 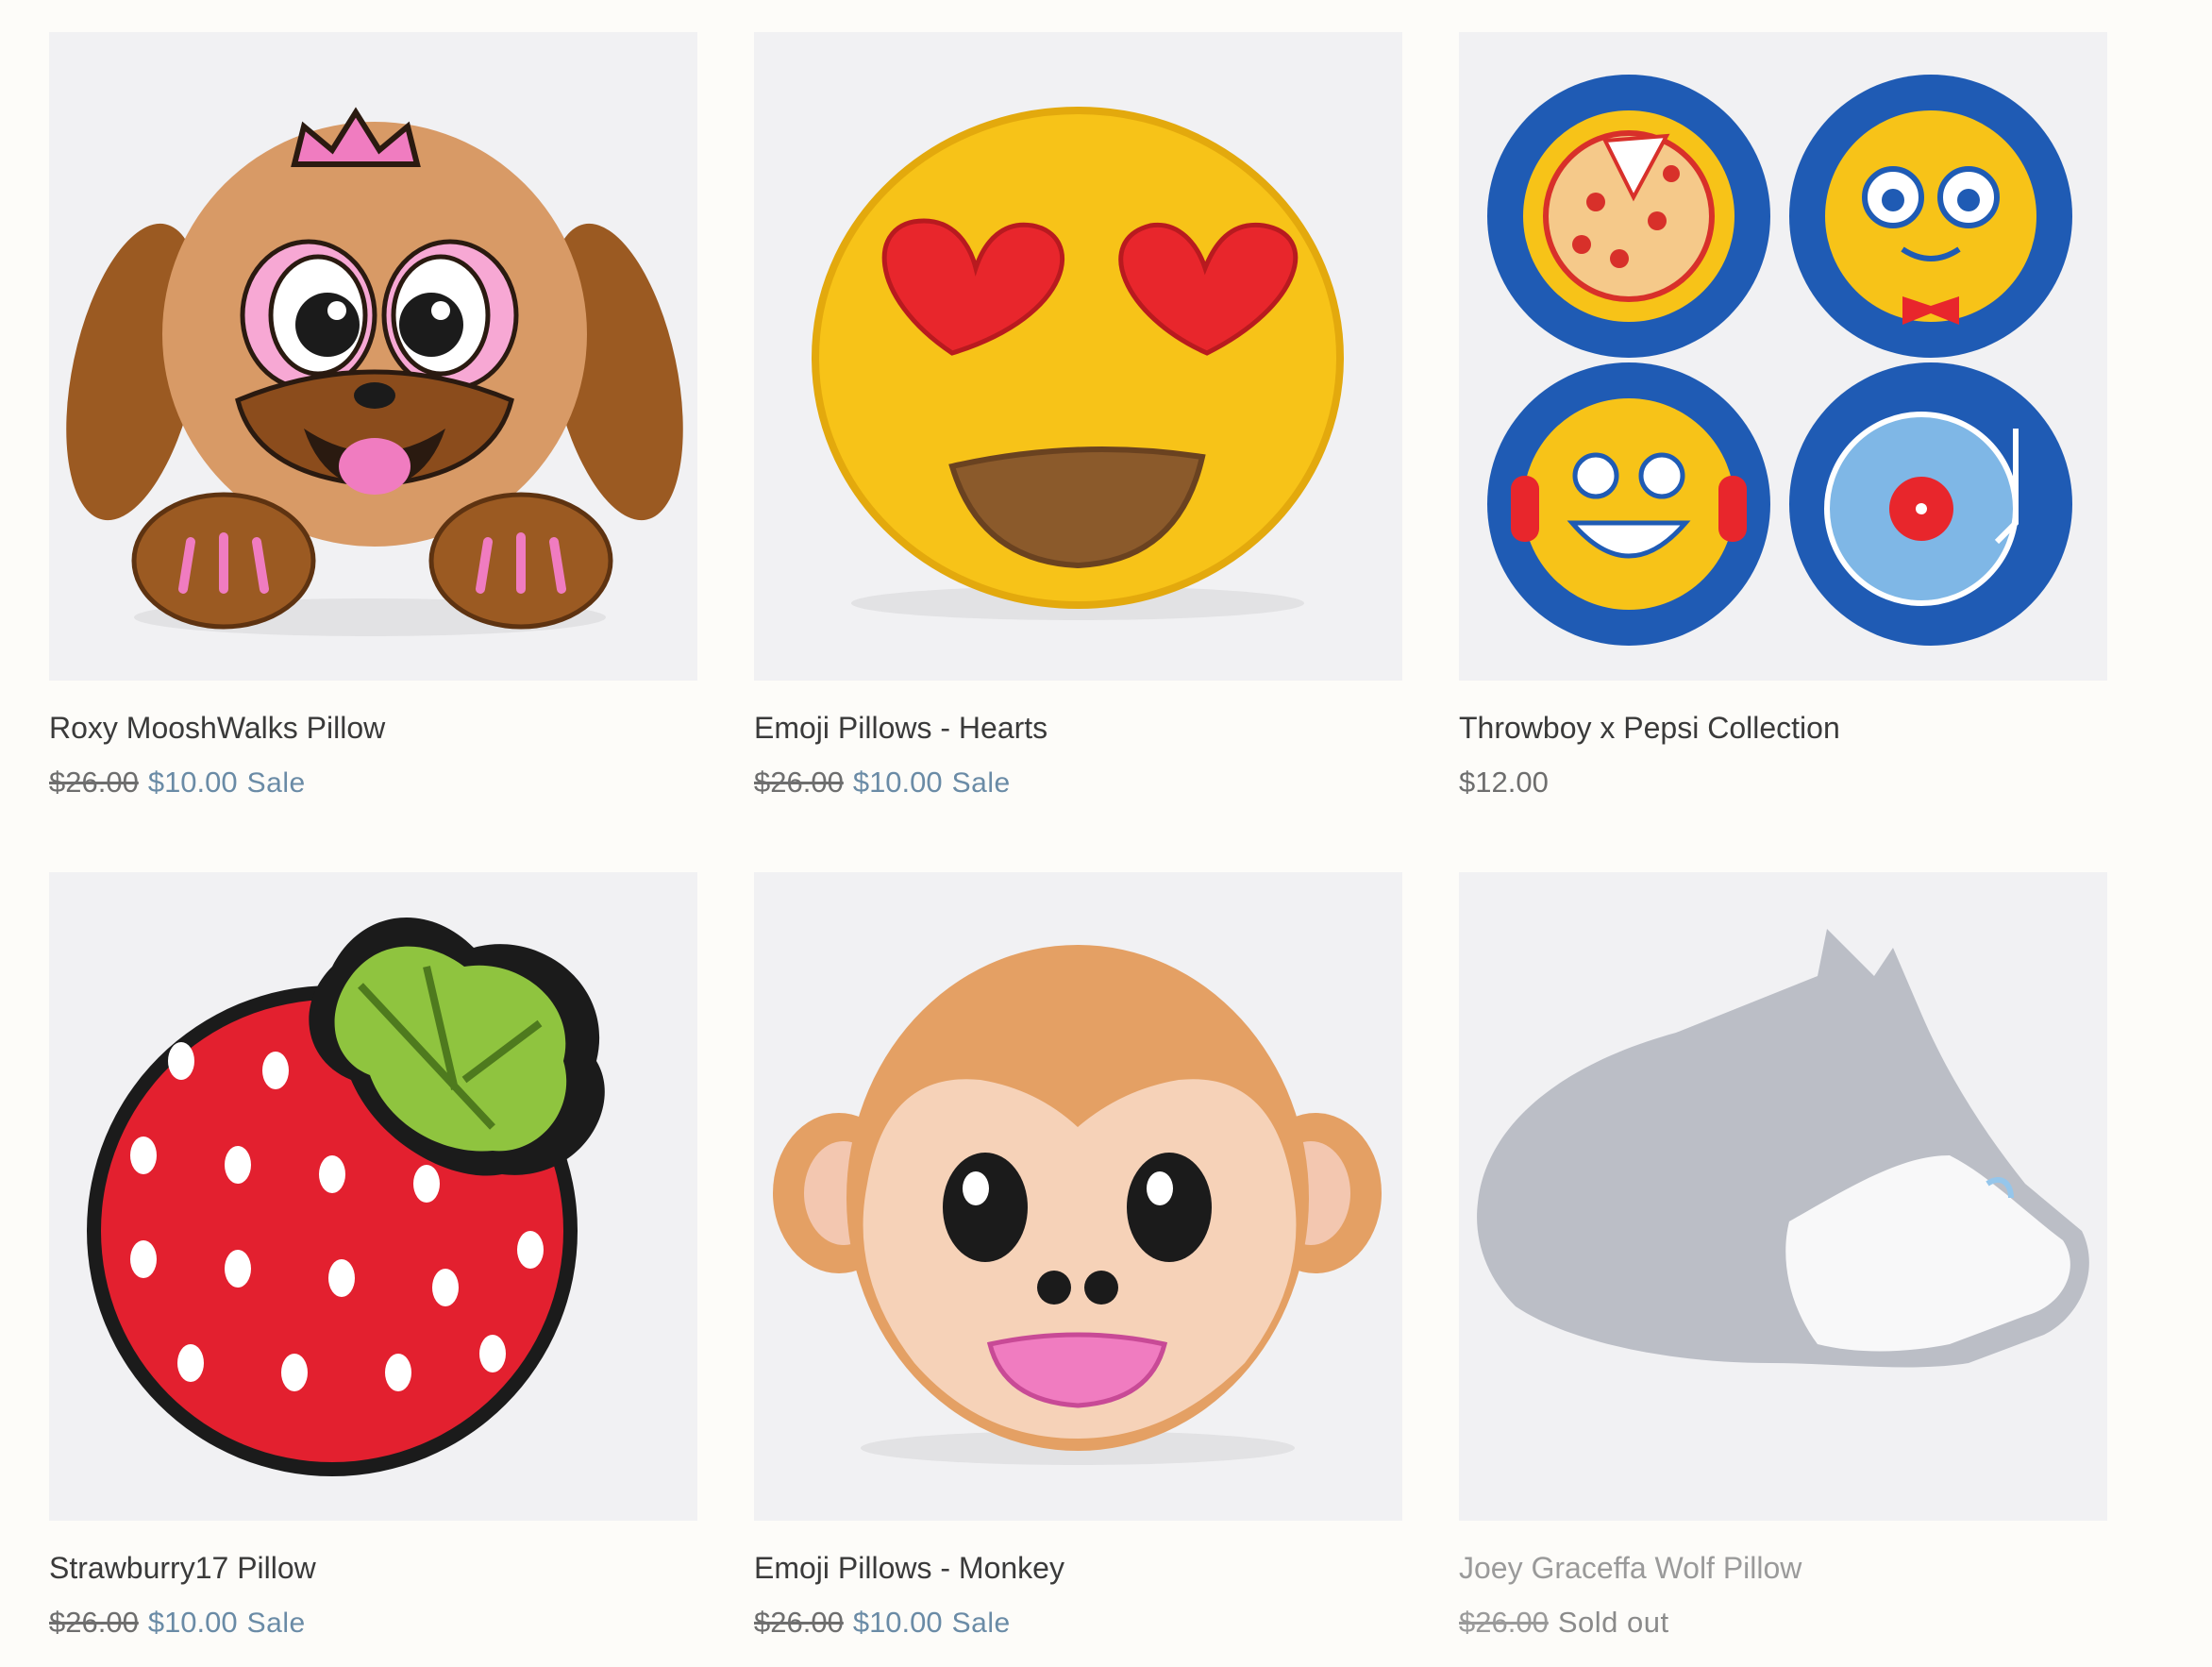 I want to click on regular-price: $12.00, so click(x=1504, y=782).